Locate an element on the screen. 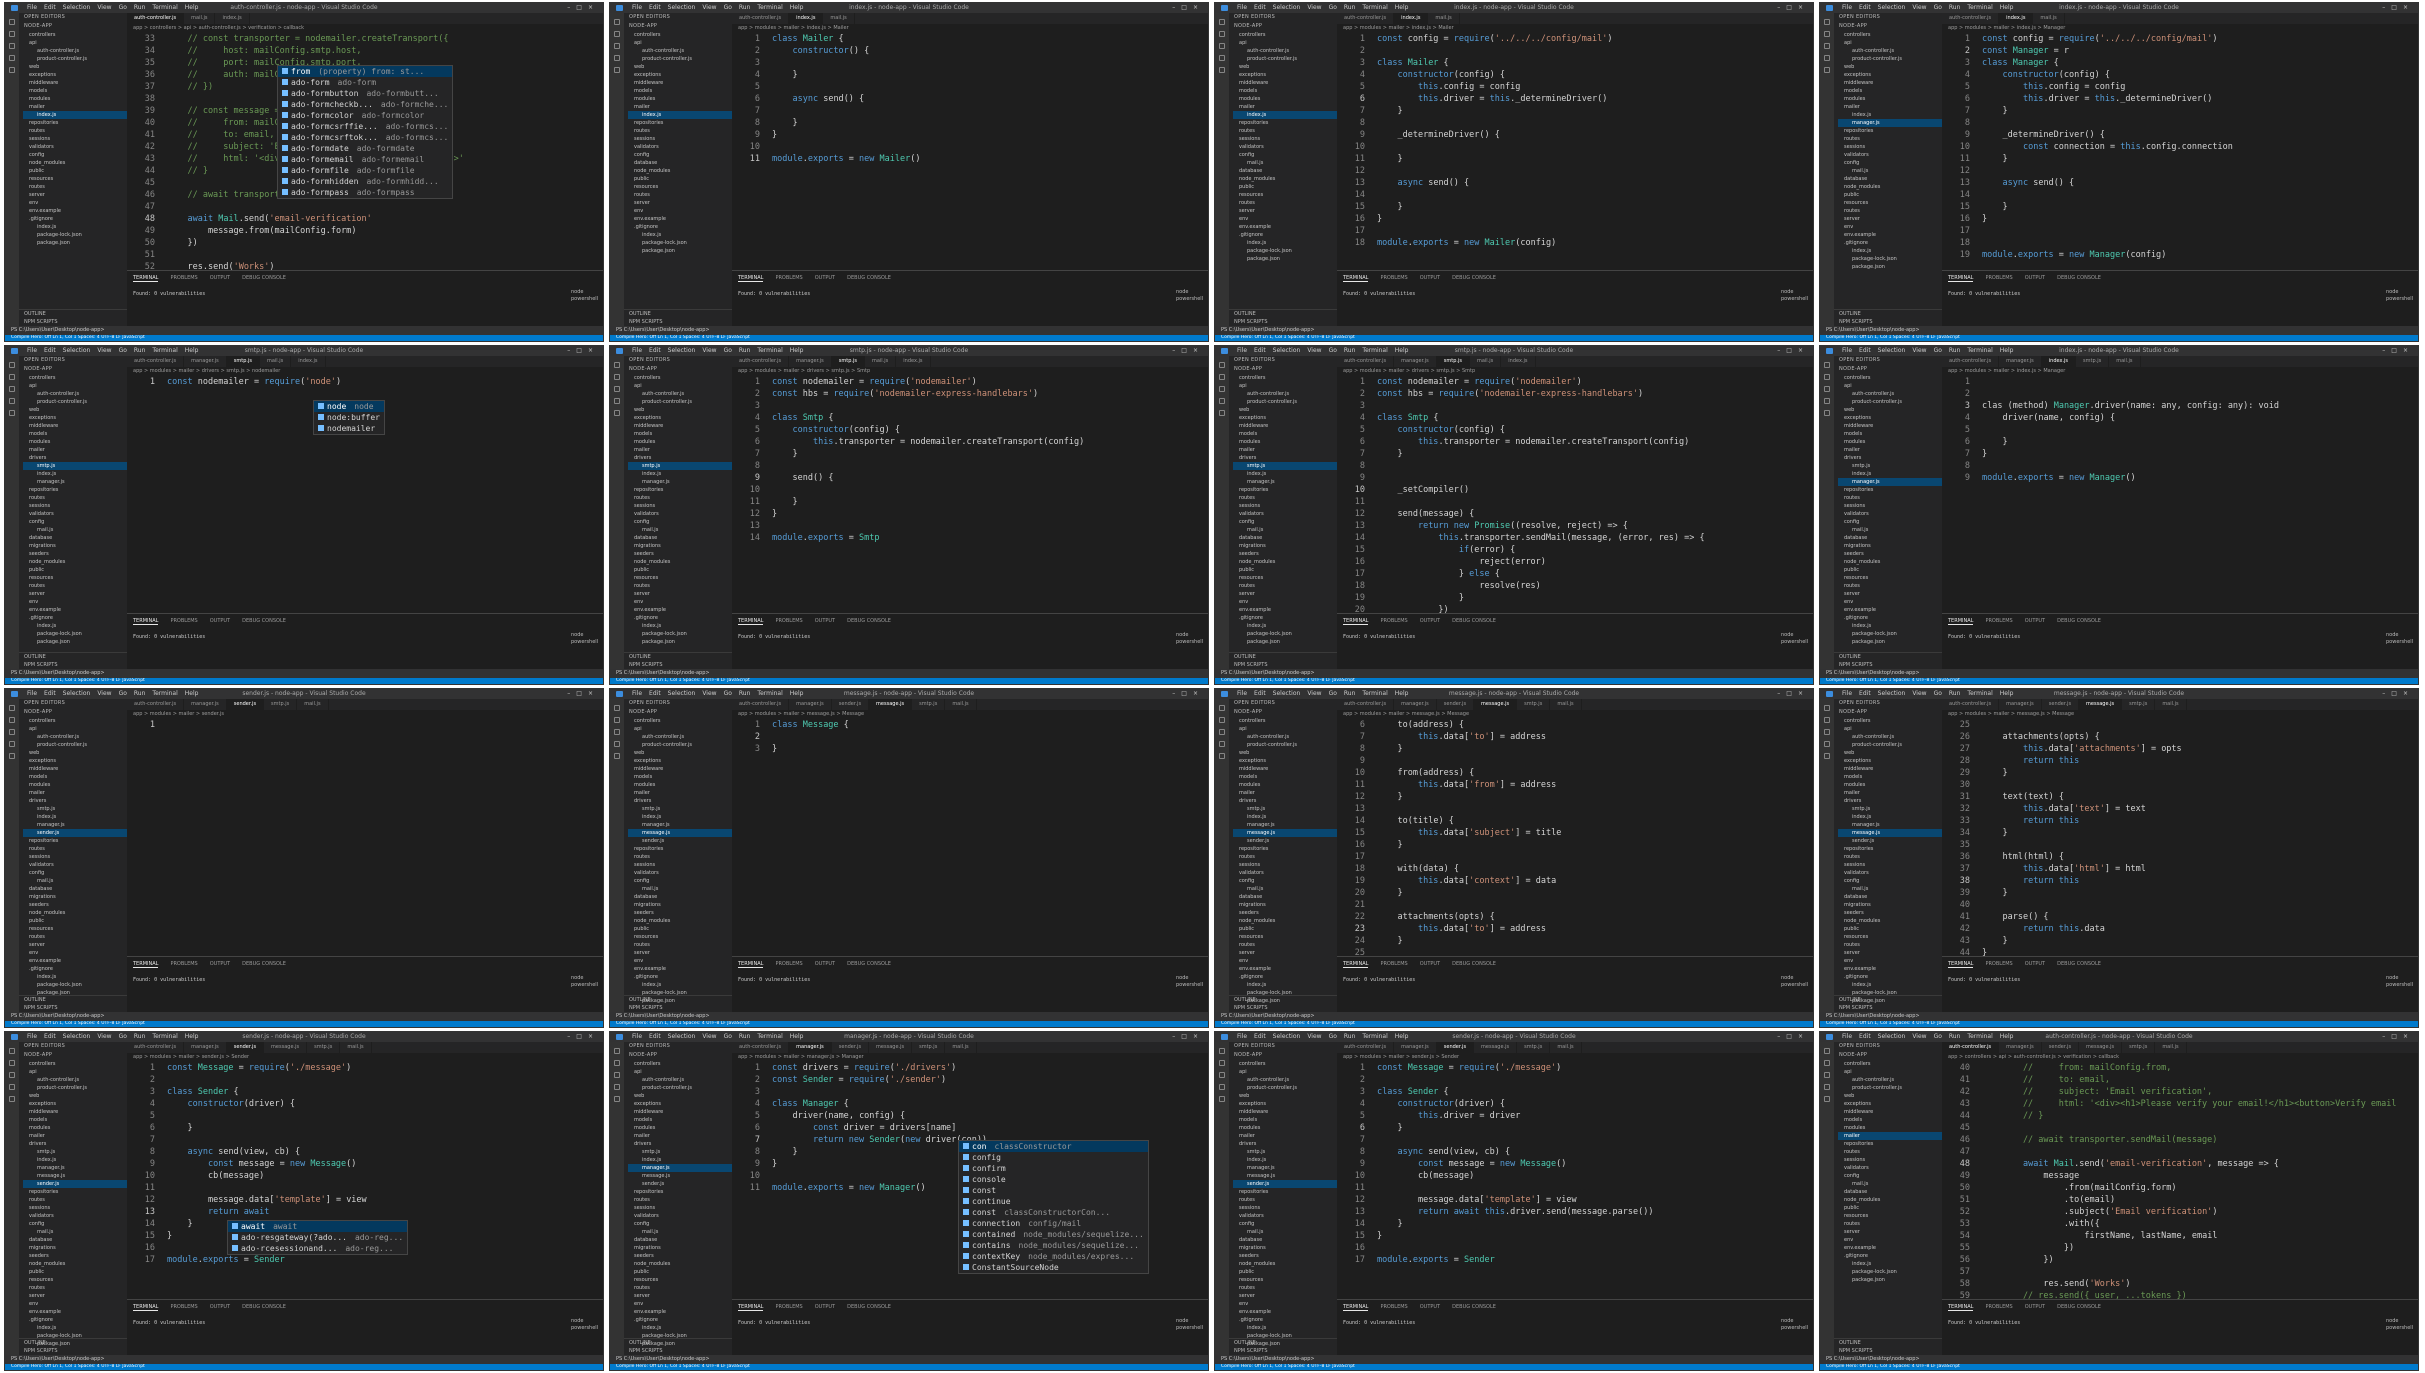 Image resolution: width=2425 pixels, height=1373 pixels. autocomplete-item: con classConstructor is located at coordinates (1053, 1146).